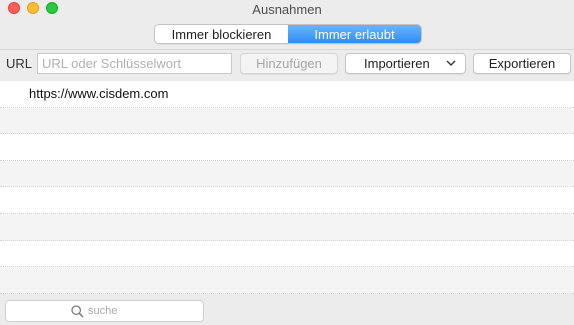 The height and width of the screenshot is (325, 574). What do you see at coordinates (221, 34) in the screenshot?
I see `tab-always-block: Immer blockieren` at bounding box center [221, 34].